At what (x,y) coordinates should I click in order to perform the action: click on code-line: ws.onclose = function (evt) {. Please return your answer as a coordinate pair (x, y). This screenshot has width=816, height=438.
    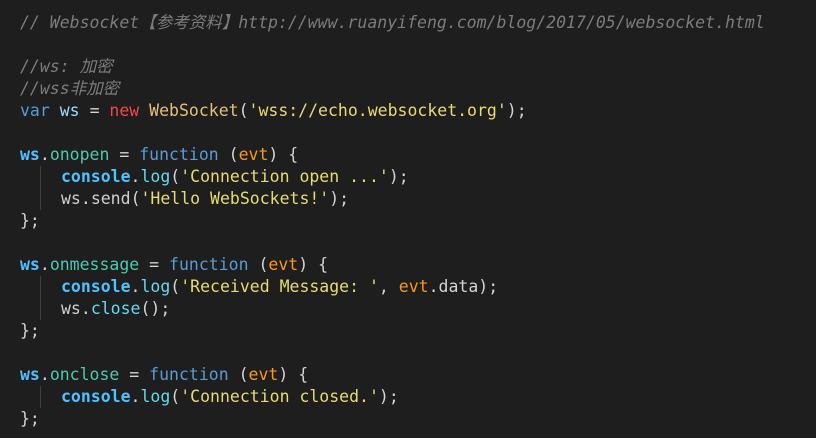
    Looking at the image, I should click on (164, 375).